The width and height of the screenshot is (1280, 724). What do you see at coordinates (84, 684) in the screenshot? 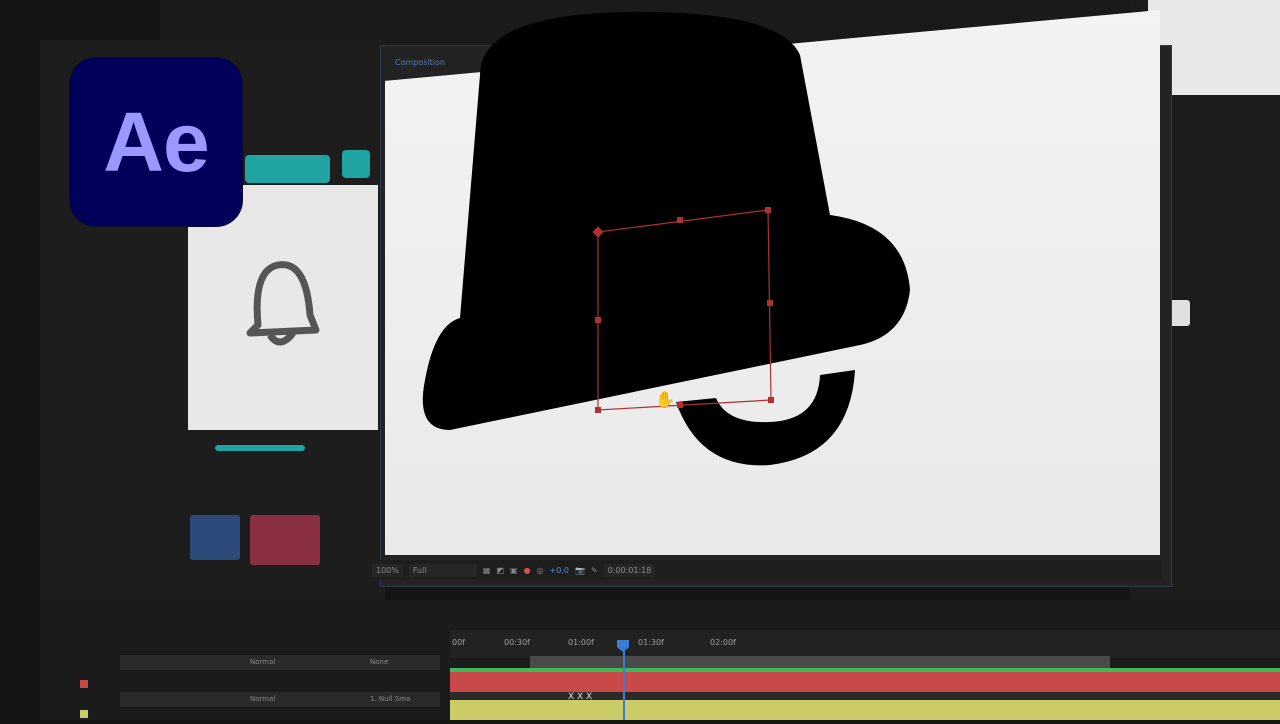
I see `layer-1-color-label` at bounding box center [84, 684].